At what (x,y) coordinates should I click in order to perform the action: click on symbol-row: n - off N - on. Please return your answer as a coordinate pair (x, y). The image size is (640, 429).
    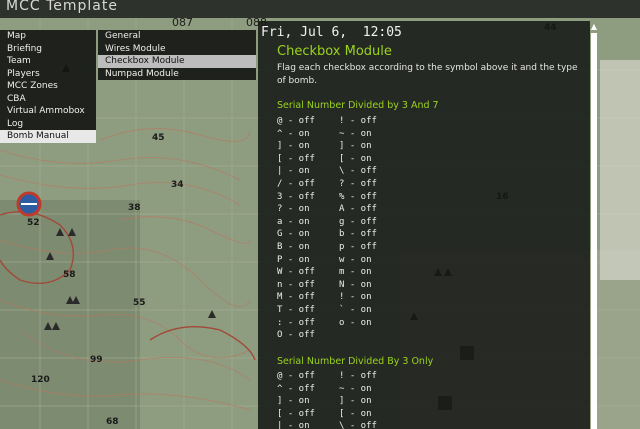
    Looking at the image, I should click on (324, 285).